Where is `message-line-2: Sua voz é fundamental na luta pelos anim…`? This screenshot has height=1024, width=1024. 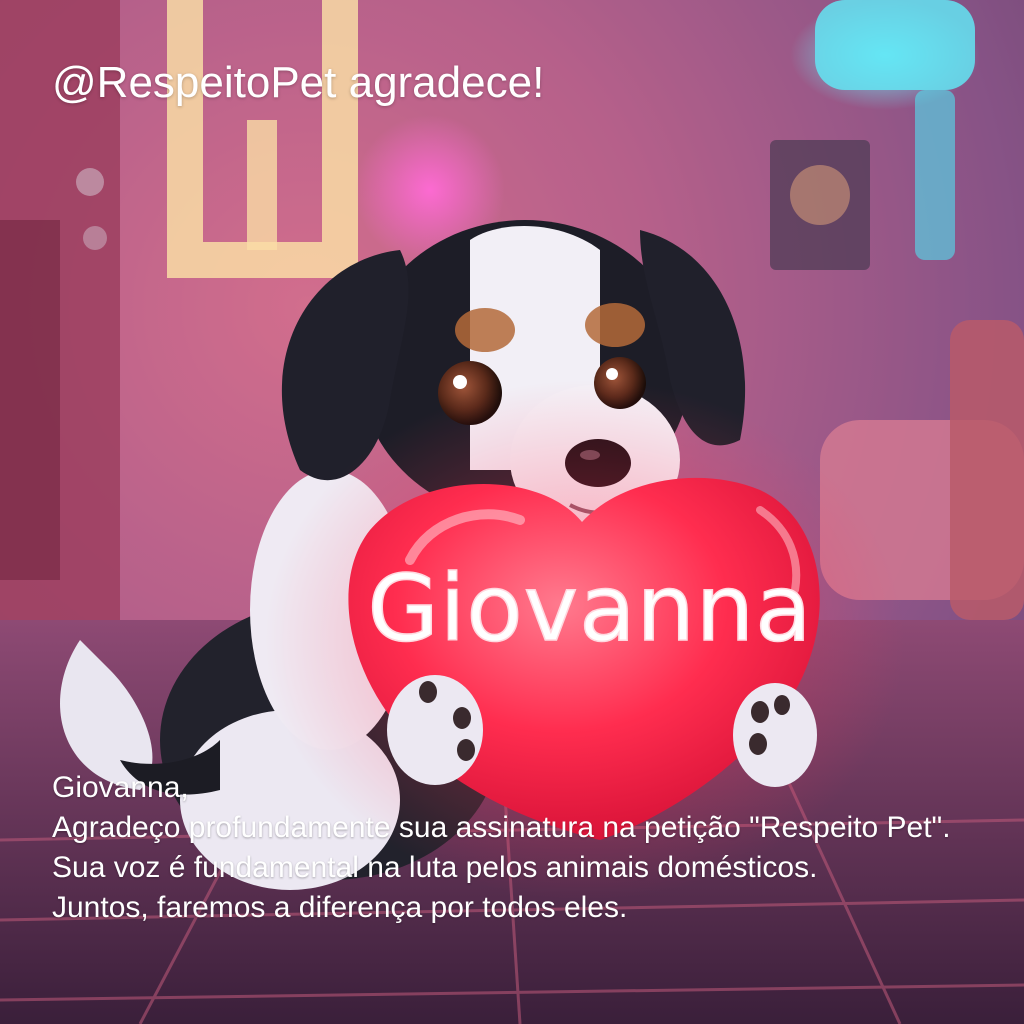
message-line-2: Sua voz é fundamental na luta pelos anim… is located at coordinates (435, 867).